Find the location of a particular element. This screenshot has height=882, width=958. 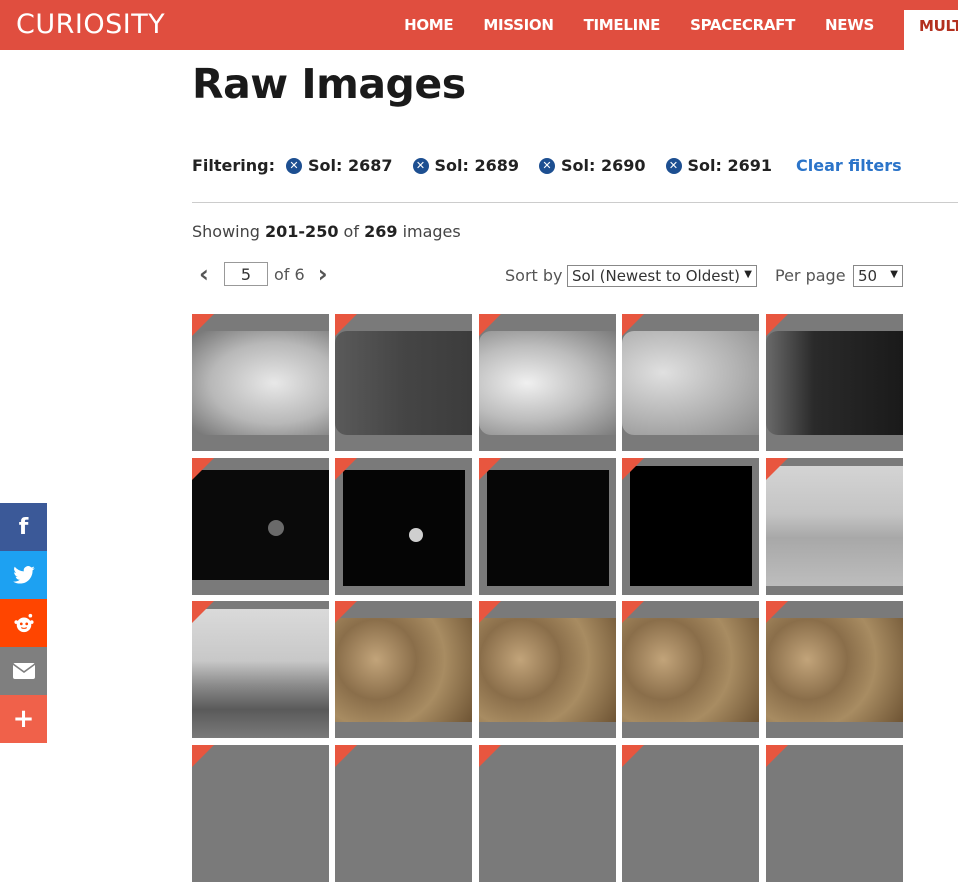

per-page-select: 50 ▼ is located at coordinates (878, 276).